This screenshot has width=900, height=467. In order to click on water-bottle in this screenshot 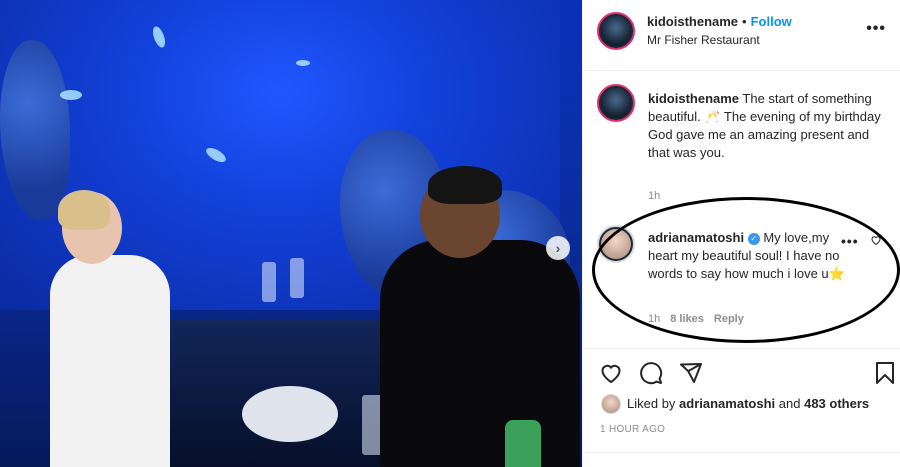, I will do `click(523, 443)`.